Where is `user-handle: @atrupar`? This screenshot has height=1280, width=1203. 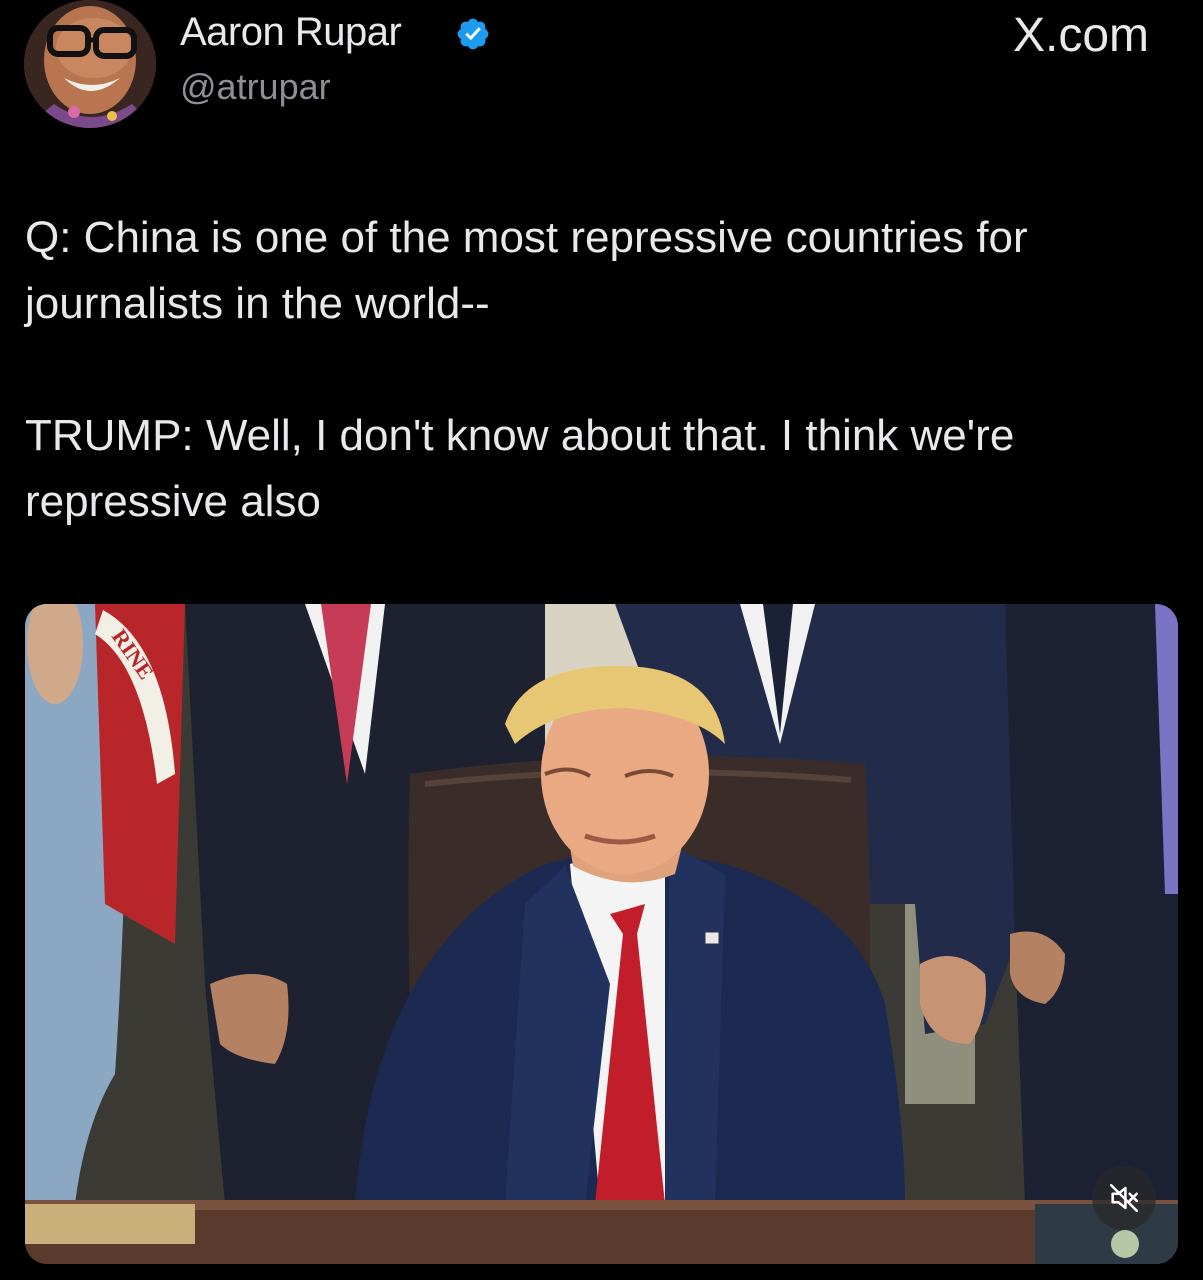 user-handle: @atrupar is located at coordinates (255, 87).